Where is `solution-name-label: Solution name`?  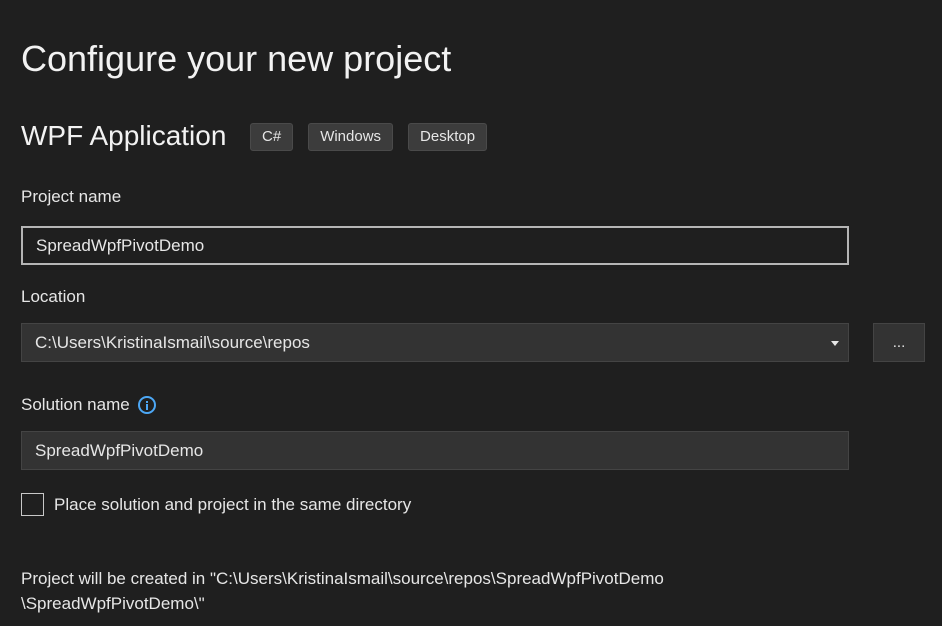 solution-name-label: Solution name is located at coordinates (75, 404).